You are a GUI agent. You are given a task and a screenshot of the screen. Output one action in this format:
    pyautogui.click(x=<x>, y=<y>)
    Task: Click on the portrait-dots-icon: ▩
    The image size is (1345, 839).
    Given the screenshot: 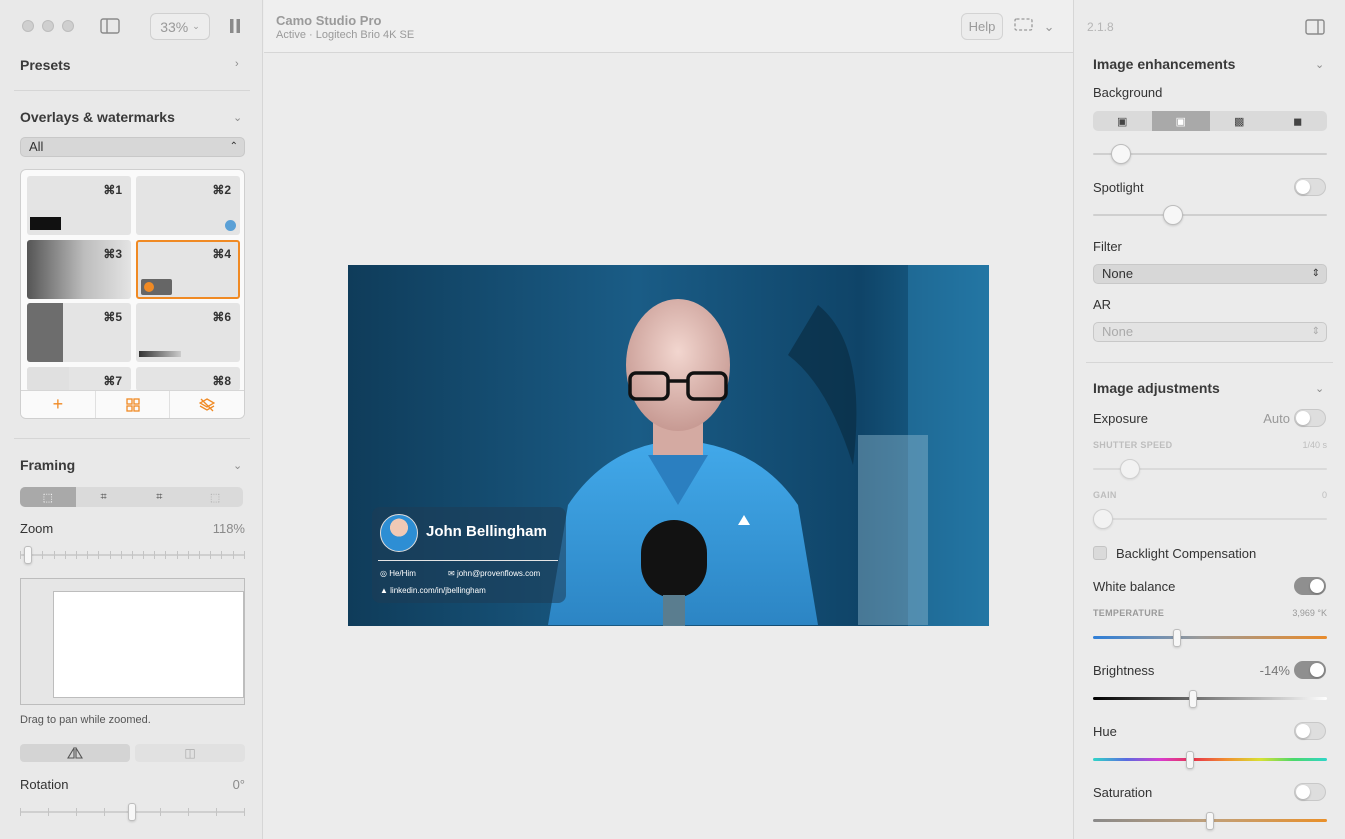 What is the action you would take?
    pyautogui.click(x=1239, y=121)
    